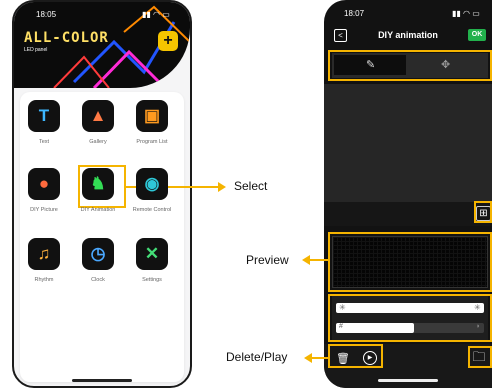  I want to click on add-device-button: +, so click(168, 41).